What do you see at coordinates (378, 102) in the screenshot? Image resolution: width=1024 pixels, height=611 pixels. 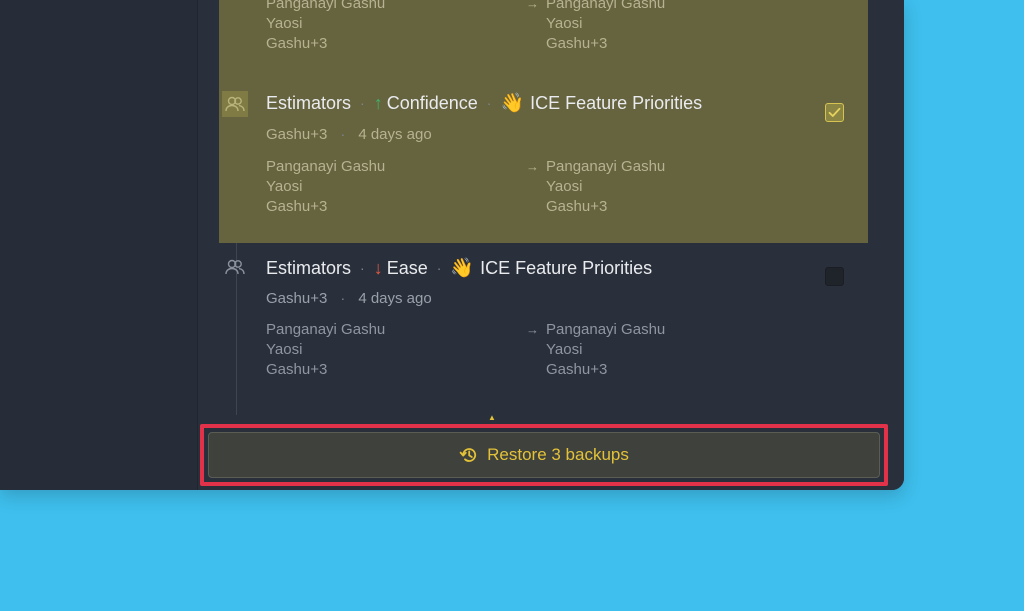 I see `arrow-up-icon: ↑` at bounding box center [378, 102].